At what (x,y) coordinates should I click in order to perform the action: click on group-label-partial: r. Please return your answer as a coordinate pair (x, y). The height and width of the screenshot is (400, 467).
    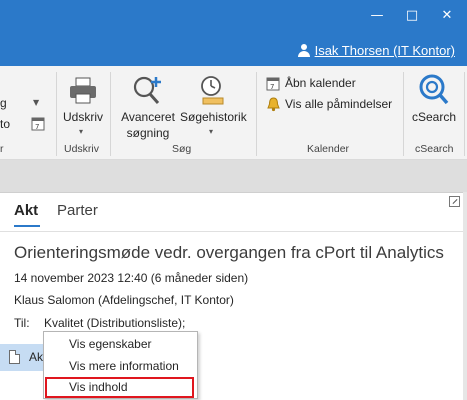
    Looking at the image, I should click on (2, 149).